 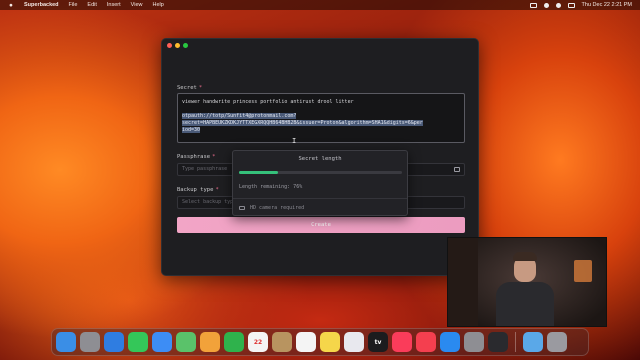 What do you see at coordinates (294, 141) in the screenshot?
I see `text-cursor-icon: I` at bounding box center [294, 141].